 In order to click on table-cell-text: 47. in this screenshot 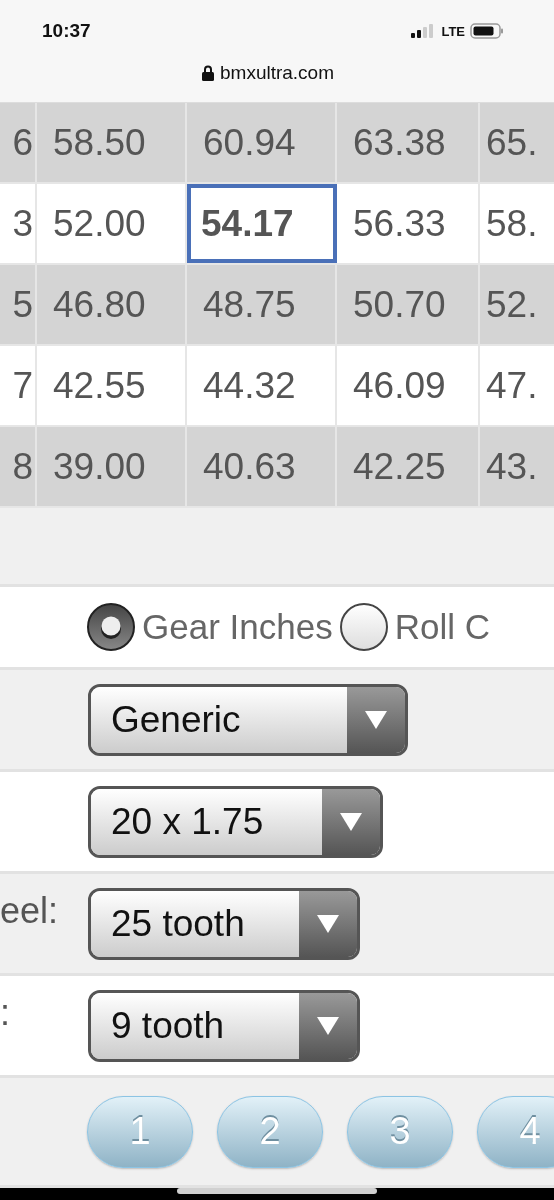, I will do `click(512, 385)`.